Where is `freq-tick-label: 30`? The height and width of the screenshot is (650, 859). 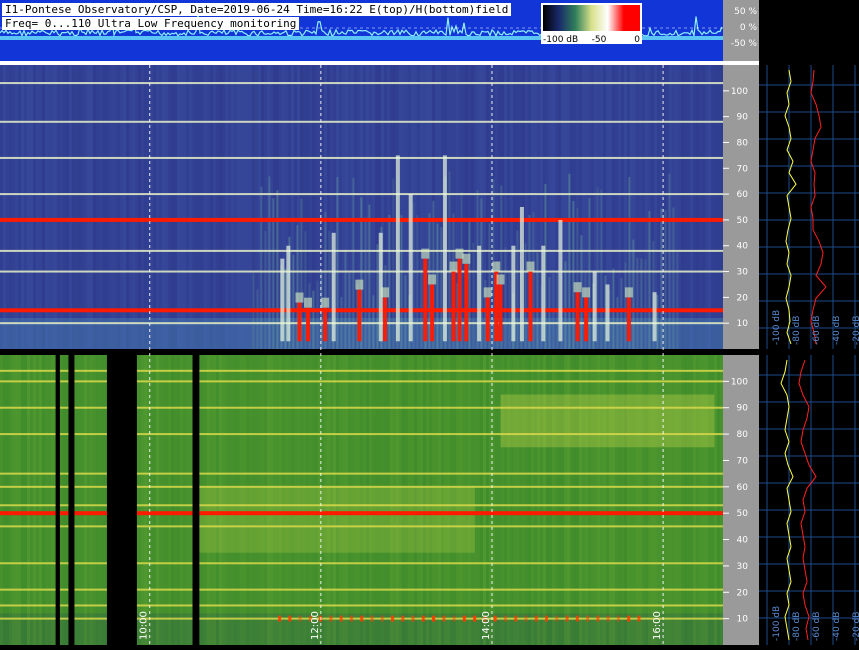 freq-tick-label: 30 is located at coordinates (743, 567).